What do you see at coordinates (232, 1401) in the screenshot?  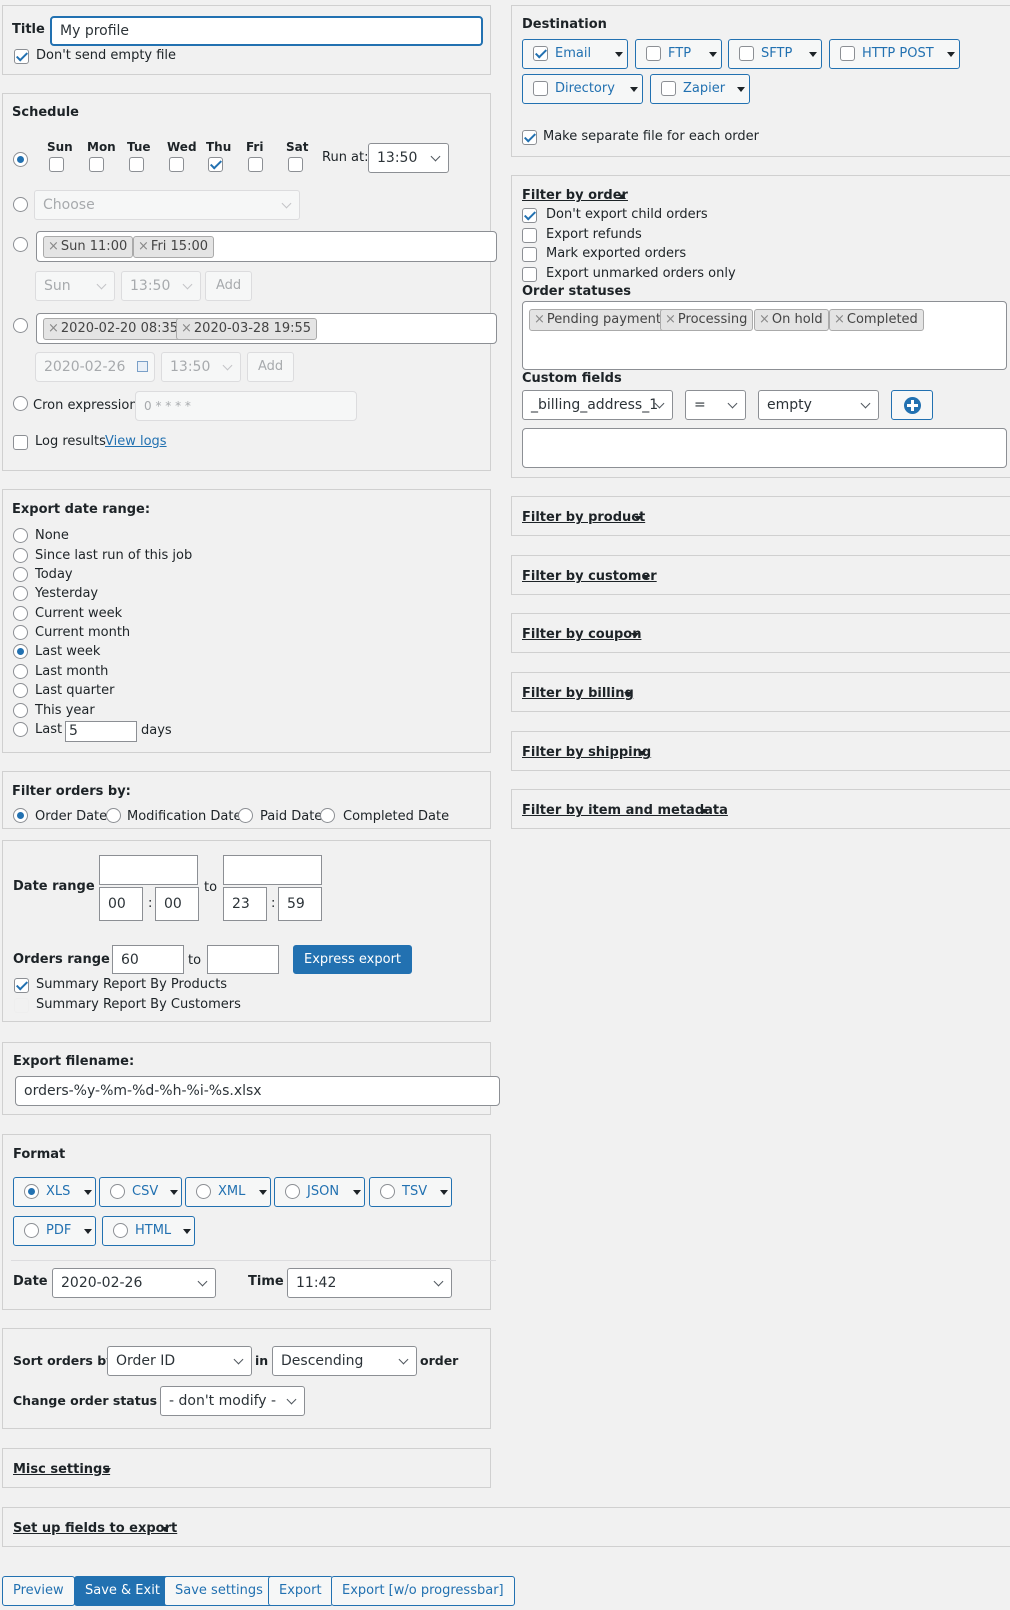 I see `change-status-select: - don't modify -` at bounding box center [232, 1401].